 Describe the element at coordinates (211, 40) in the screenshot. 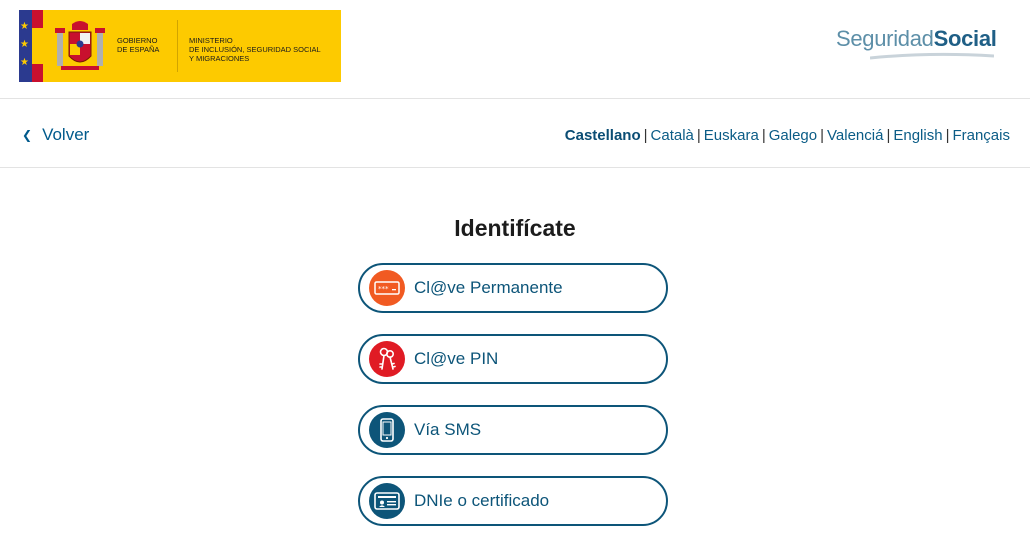

I see `ministry-line: MINISTERIO` at that location.